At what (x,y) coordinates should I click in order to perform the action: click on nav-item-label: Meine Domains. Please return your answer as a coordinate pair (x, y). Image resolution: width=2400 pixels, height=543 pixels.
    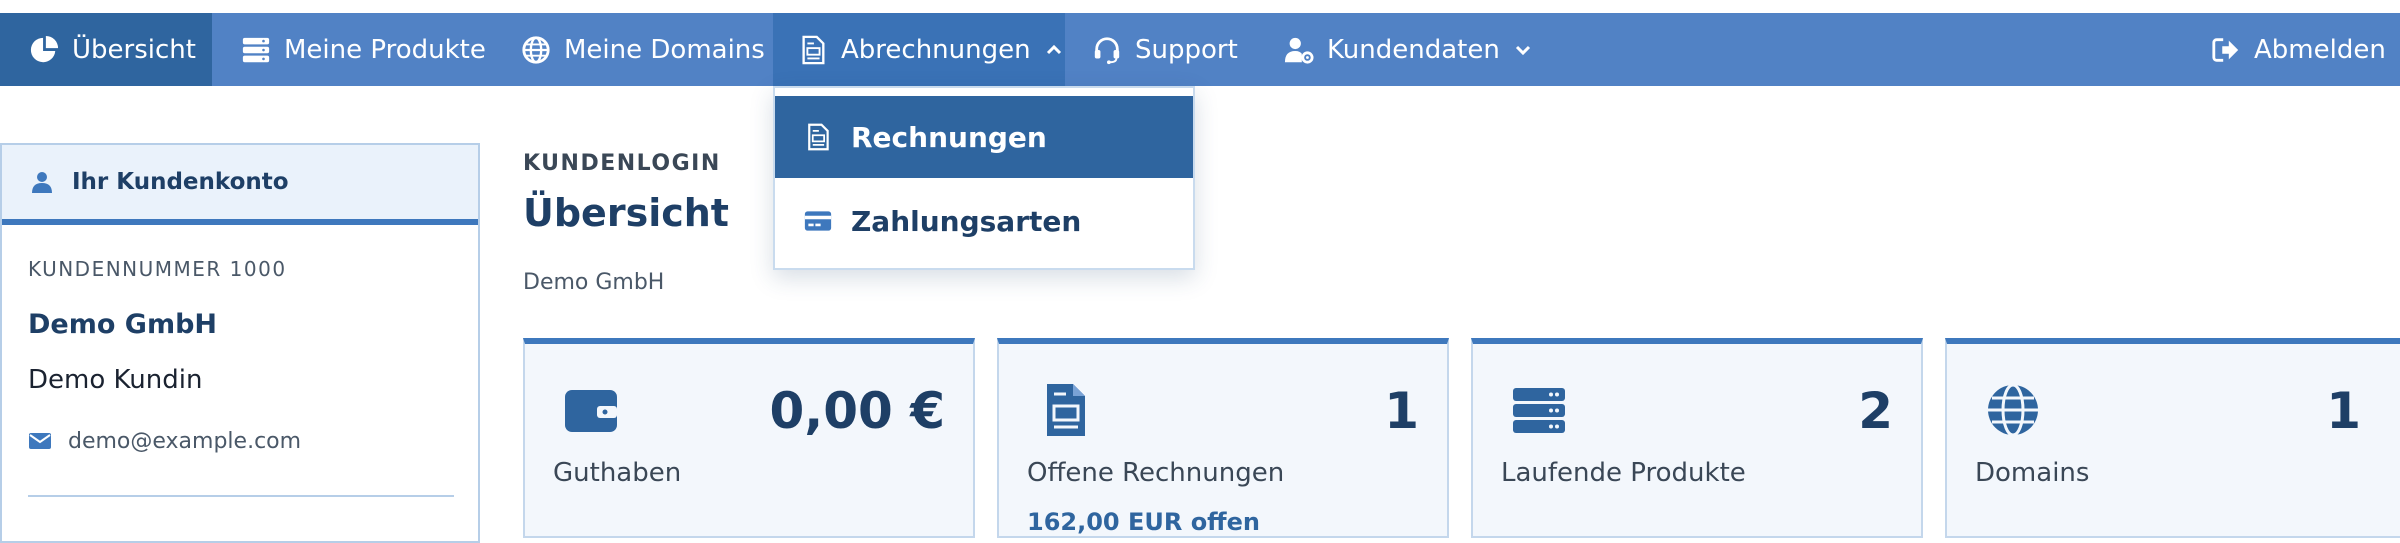
    Looking at the image, I should click on (664, 49).